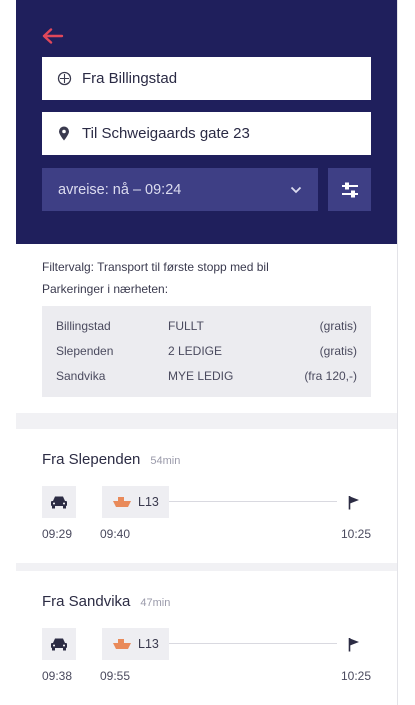 The height and width of the screenshot is (705, 415). I want to click on back-button, so click(58, 36).